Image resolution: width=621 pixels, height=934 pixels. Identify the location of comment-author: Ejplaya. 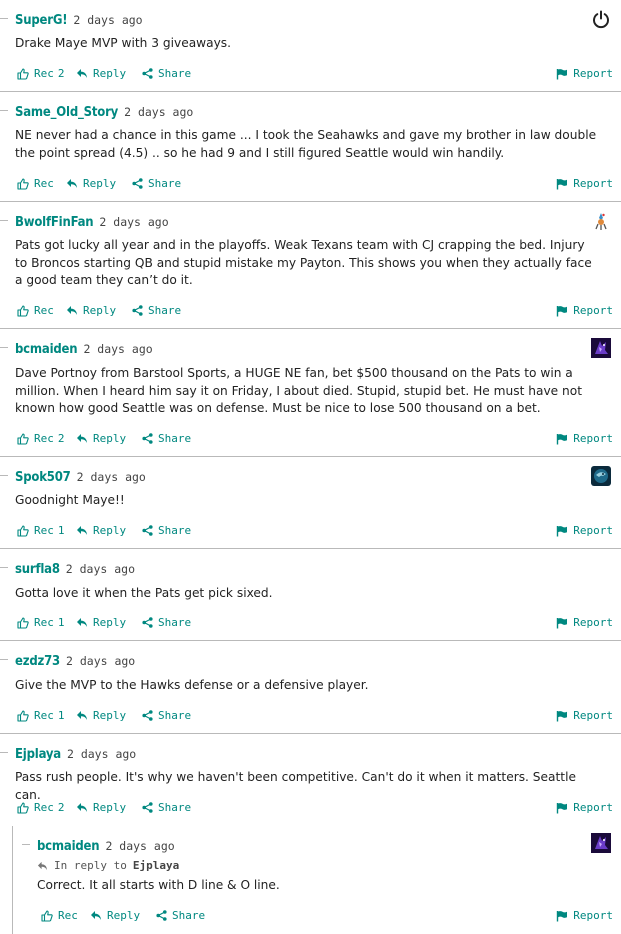
(38, 754).